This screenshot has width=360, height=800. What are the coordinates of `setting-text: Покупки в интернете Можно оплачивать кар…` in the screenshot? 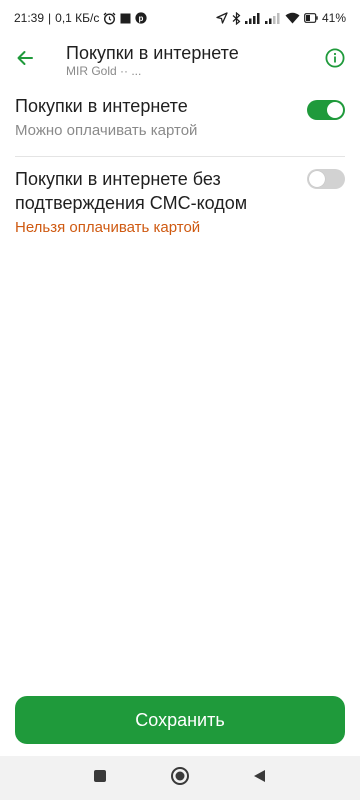 It's located at (180, 118).